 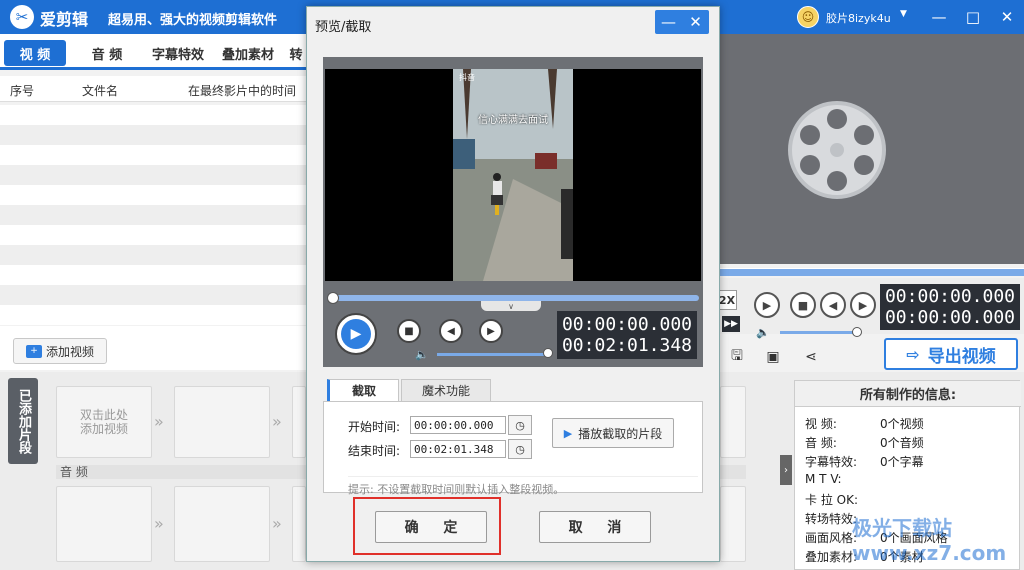 I want to click on info-label: 视 频:, so click(x=821, y=424).